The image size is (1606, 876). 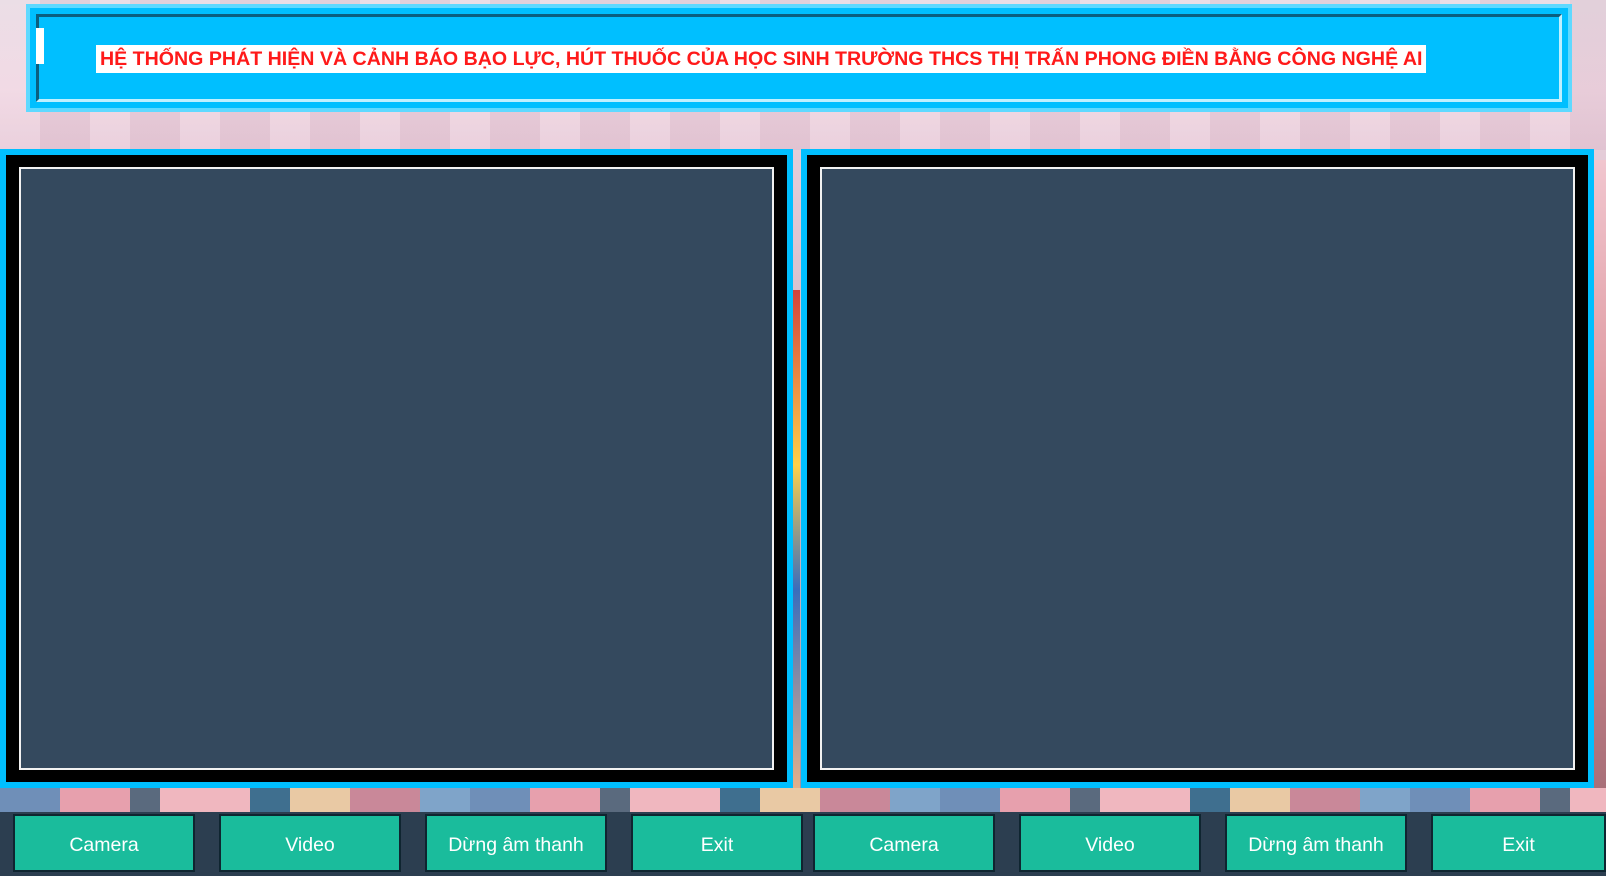 What do you see at coordinates (516, 843) in the screenshot?
I see `left-stop-sound-button: Dừng âm thanh` at bounding box center [516, 843].